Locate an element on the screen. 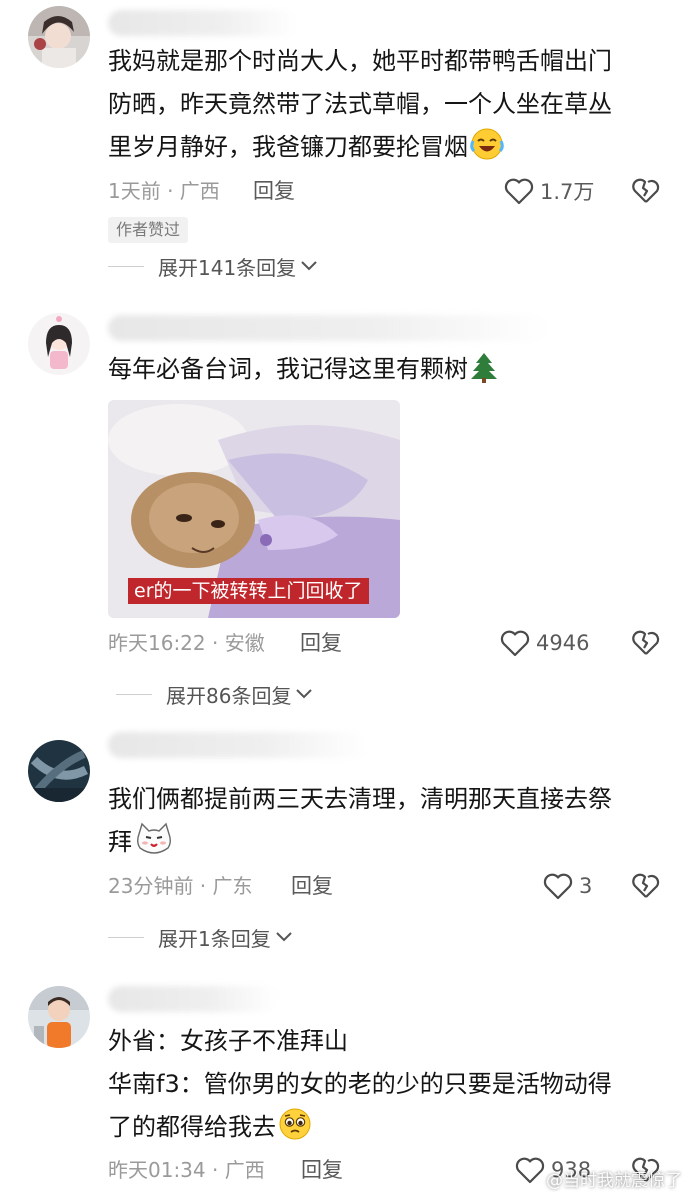 The image size is (690, 1195). comment-line: 我们俩都提前两三天去清理，清明那天直接去祭 is located at coordinates (360, 799).